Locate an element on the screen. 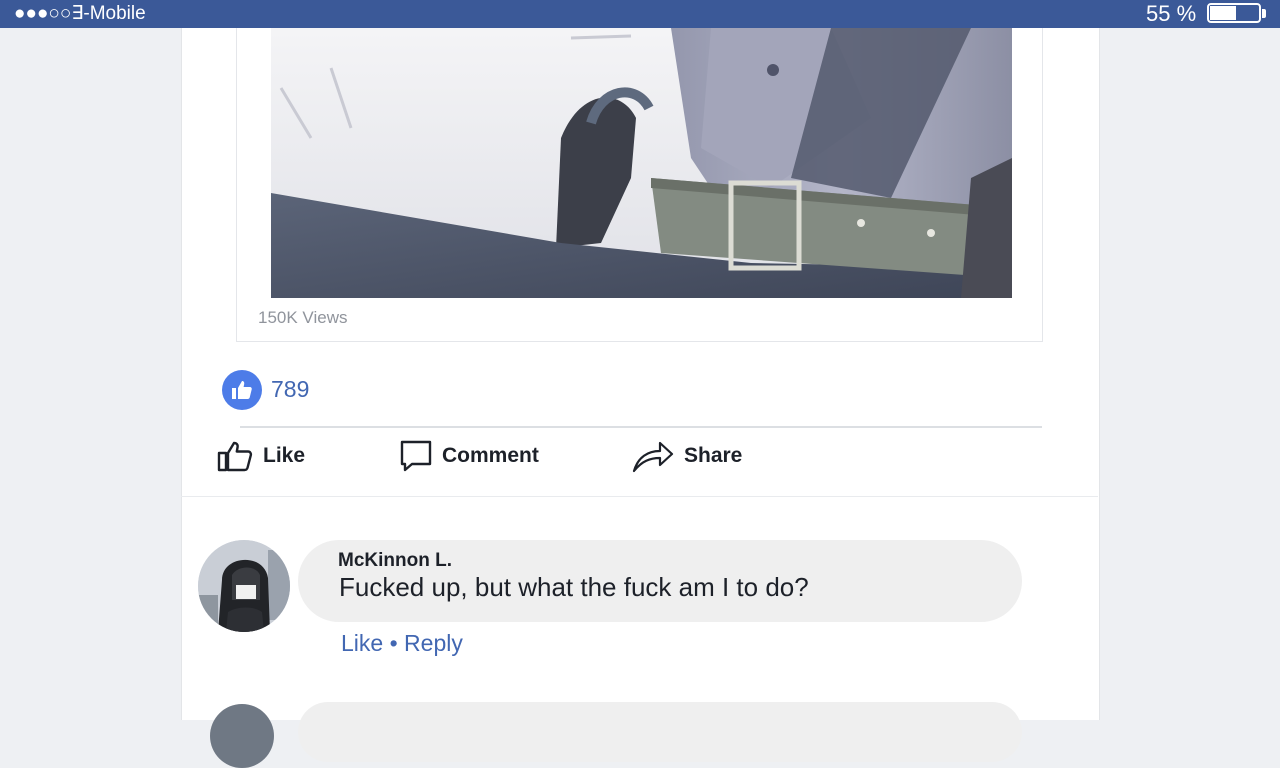 The height and width of the screenshot is (768, 1280). comment-reply-link: Reply is located at coordinates (433, 643).